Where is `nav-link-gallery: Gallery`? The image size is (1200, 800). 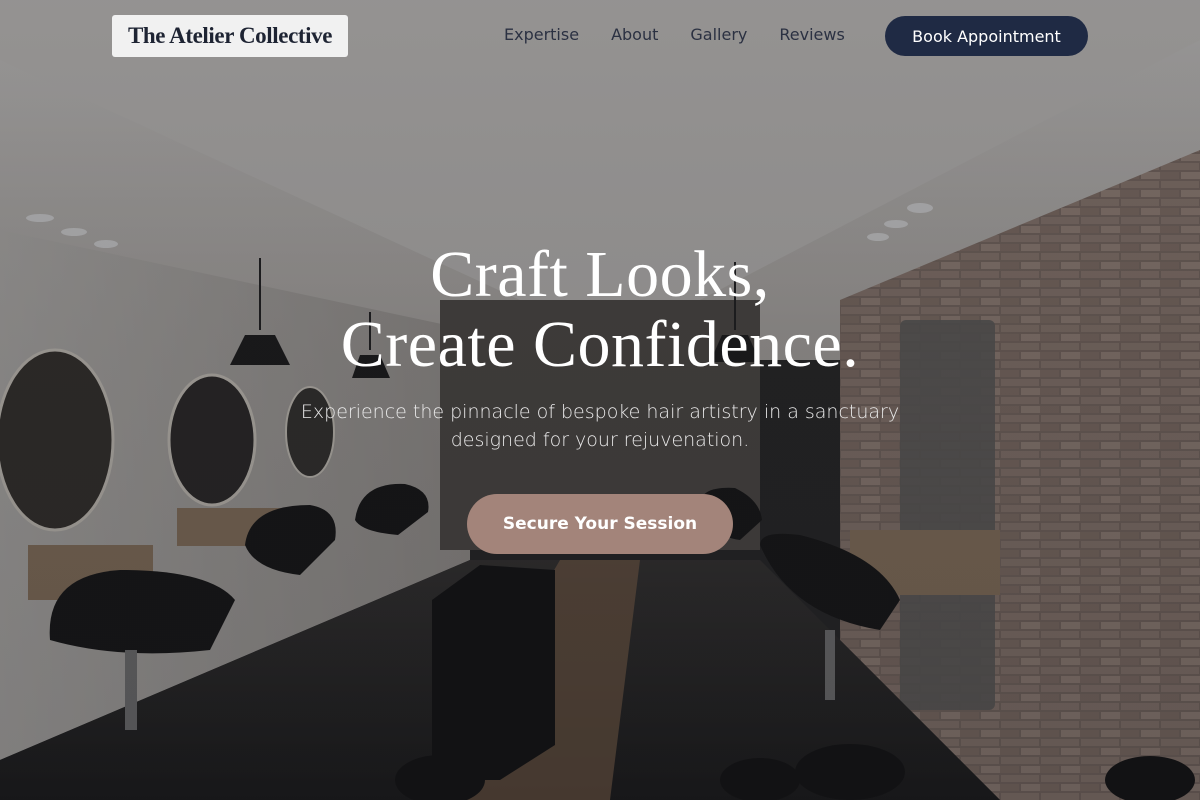
nav-link-gallery: Gallery is located at coordinates (718, 35).